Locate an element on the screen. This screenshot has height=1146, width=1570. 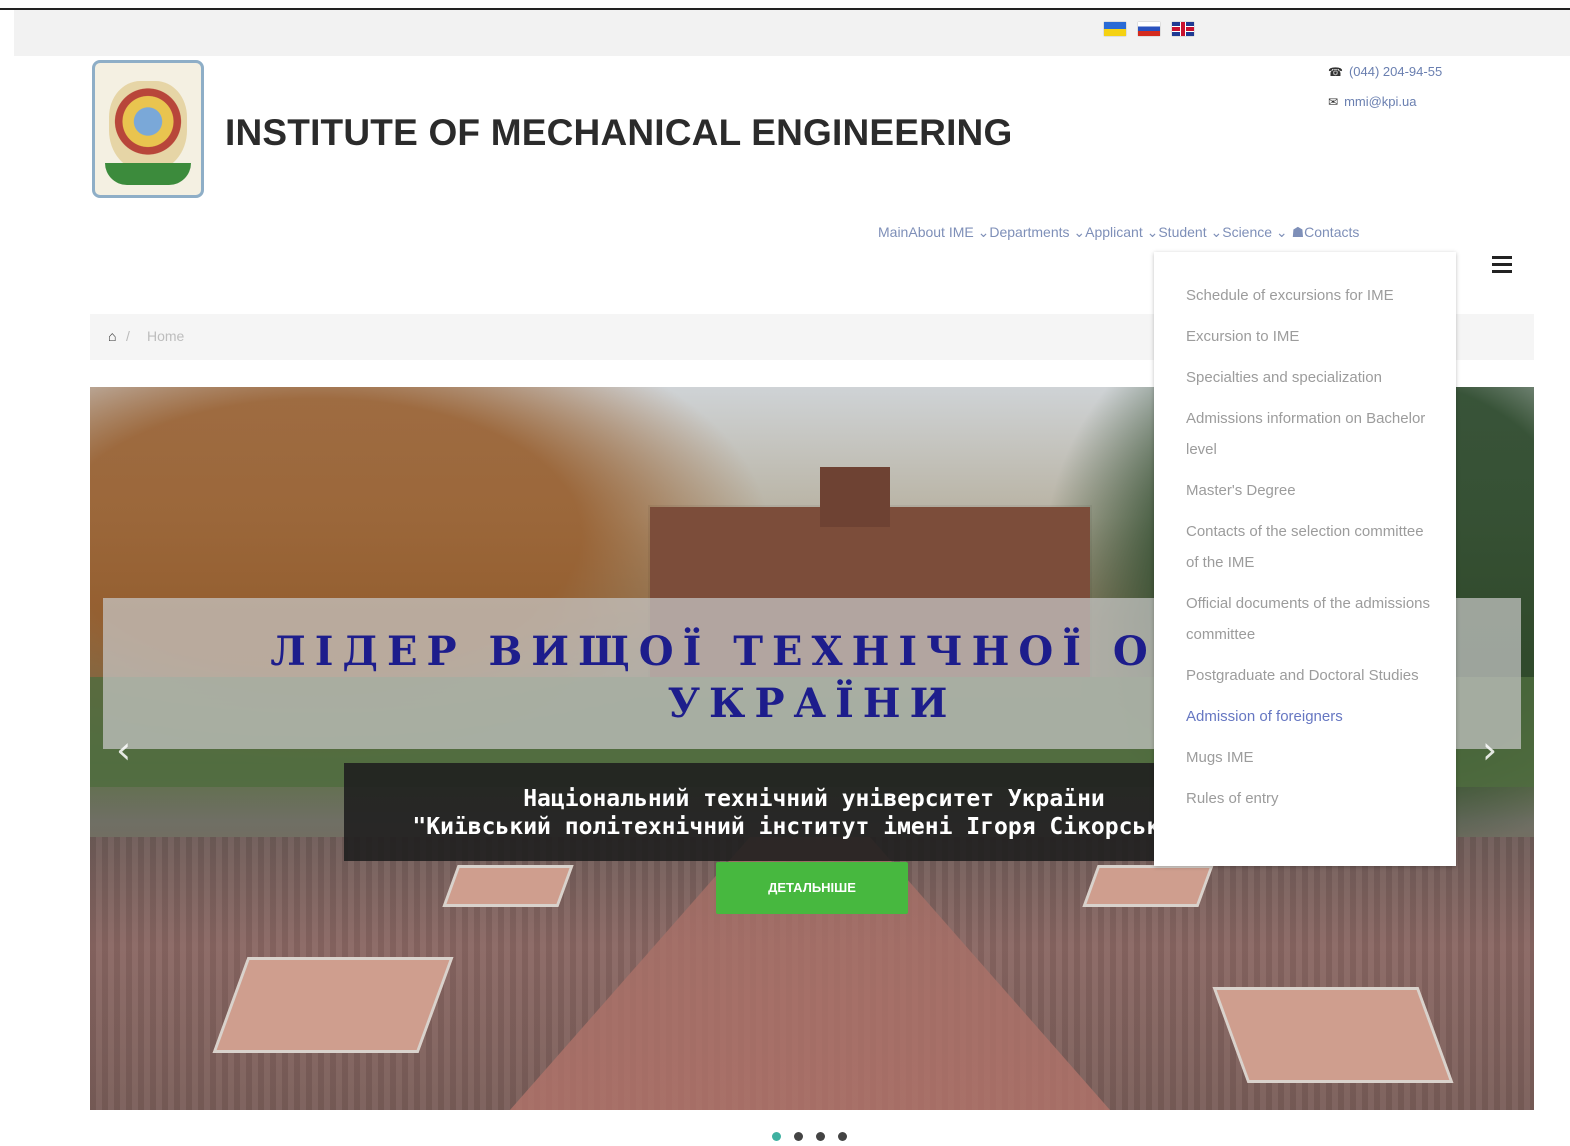
hamburger-menu-icon is located at coordinates (1502, 265).